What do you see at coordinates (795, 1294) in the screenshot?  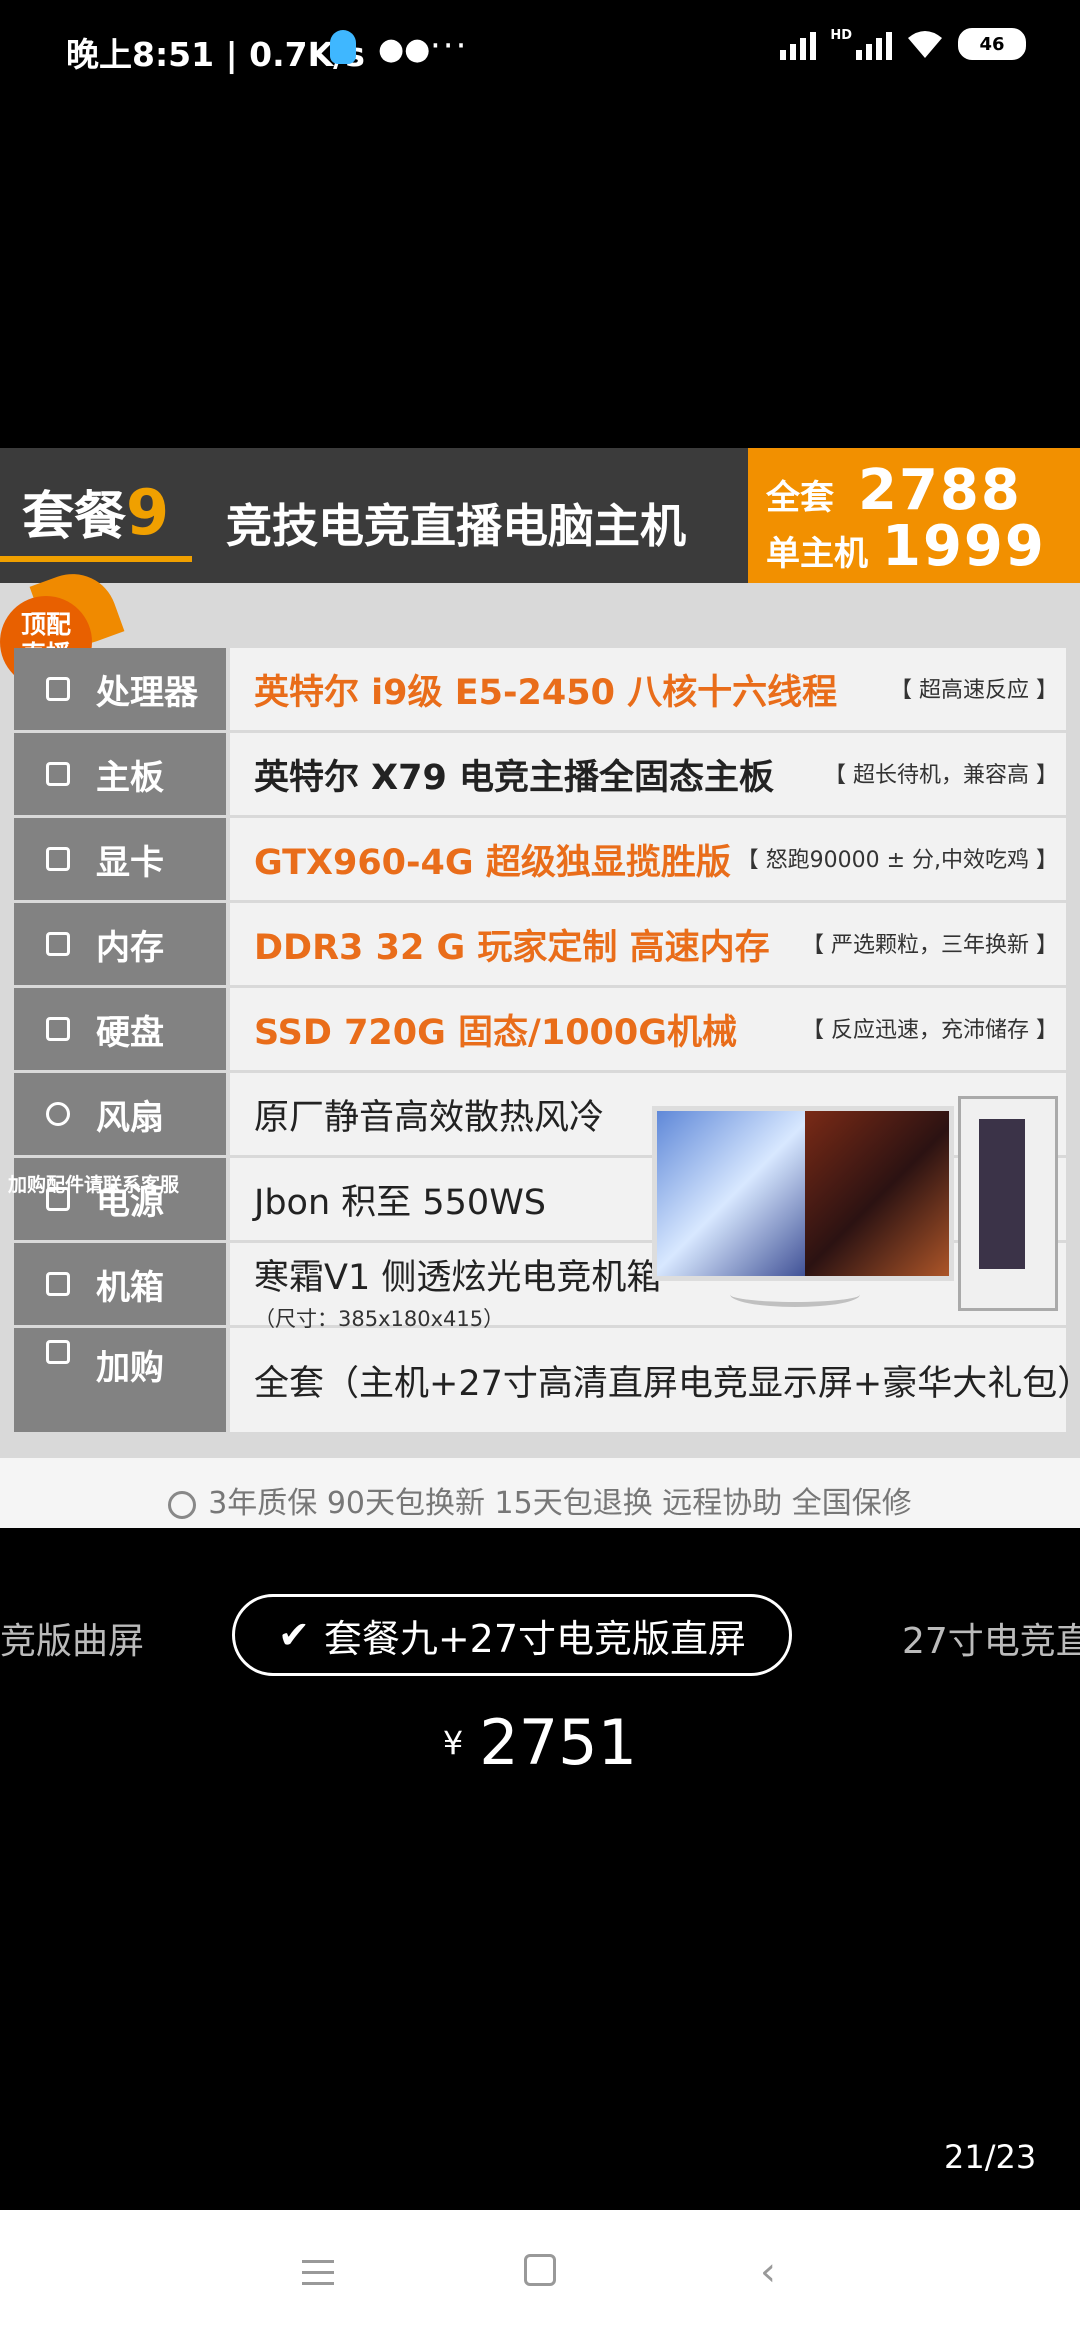 I see `monitor-stand` at bounding box center [795, 1294].